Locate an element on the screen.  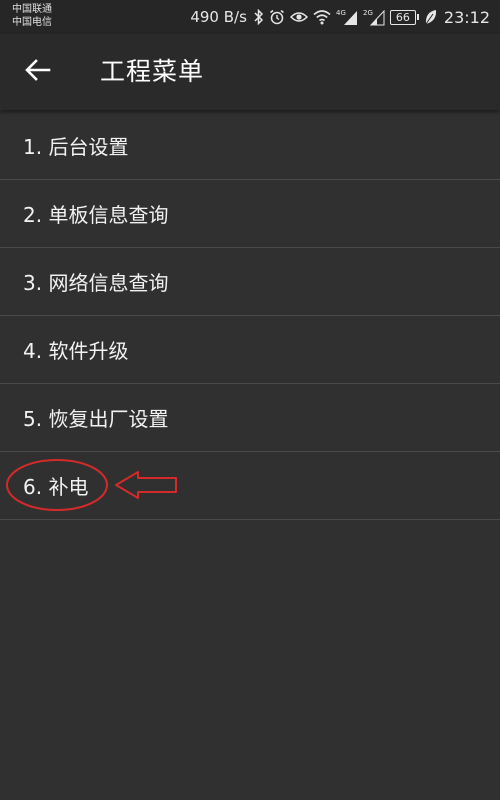
menu-item-battery-recharge: 6. 补电 is located at coordinates (250, 486).